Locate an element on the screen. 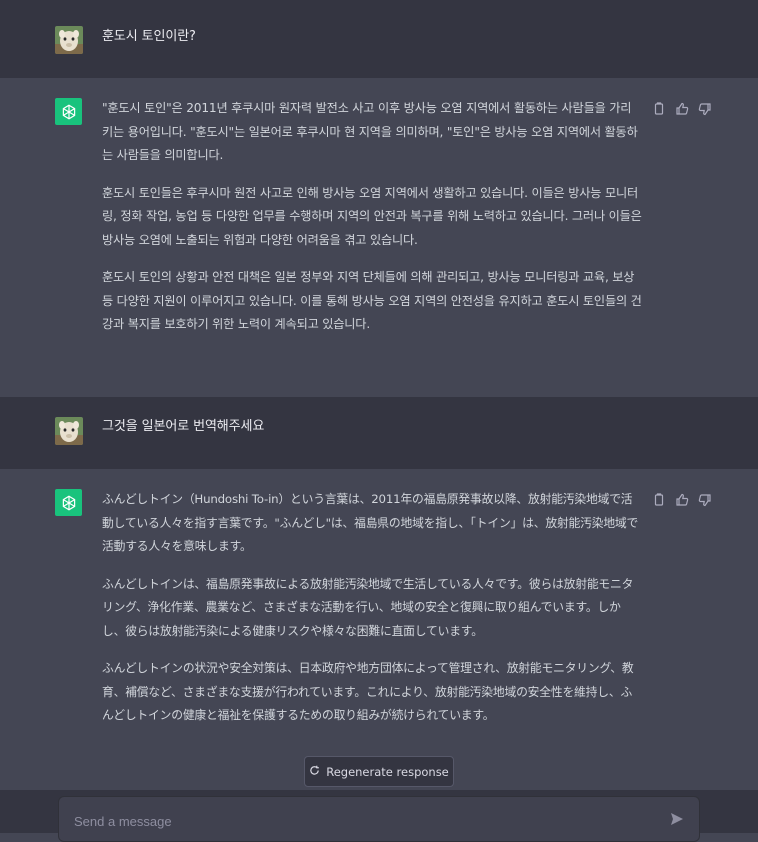  send-icon is located at coordinates (677, 819).